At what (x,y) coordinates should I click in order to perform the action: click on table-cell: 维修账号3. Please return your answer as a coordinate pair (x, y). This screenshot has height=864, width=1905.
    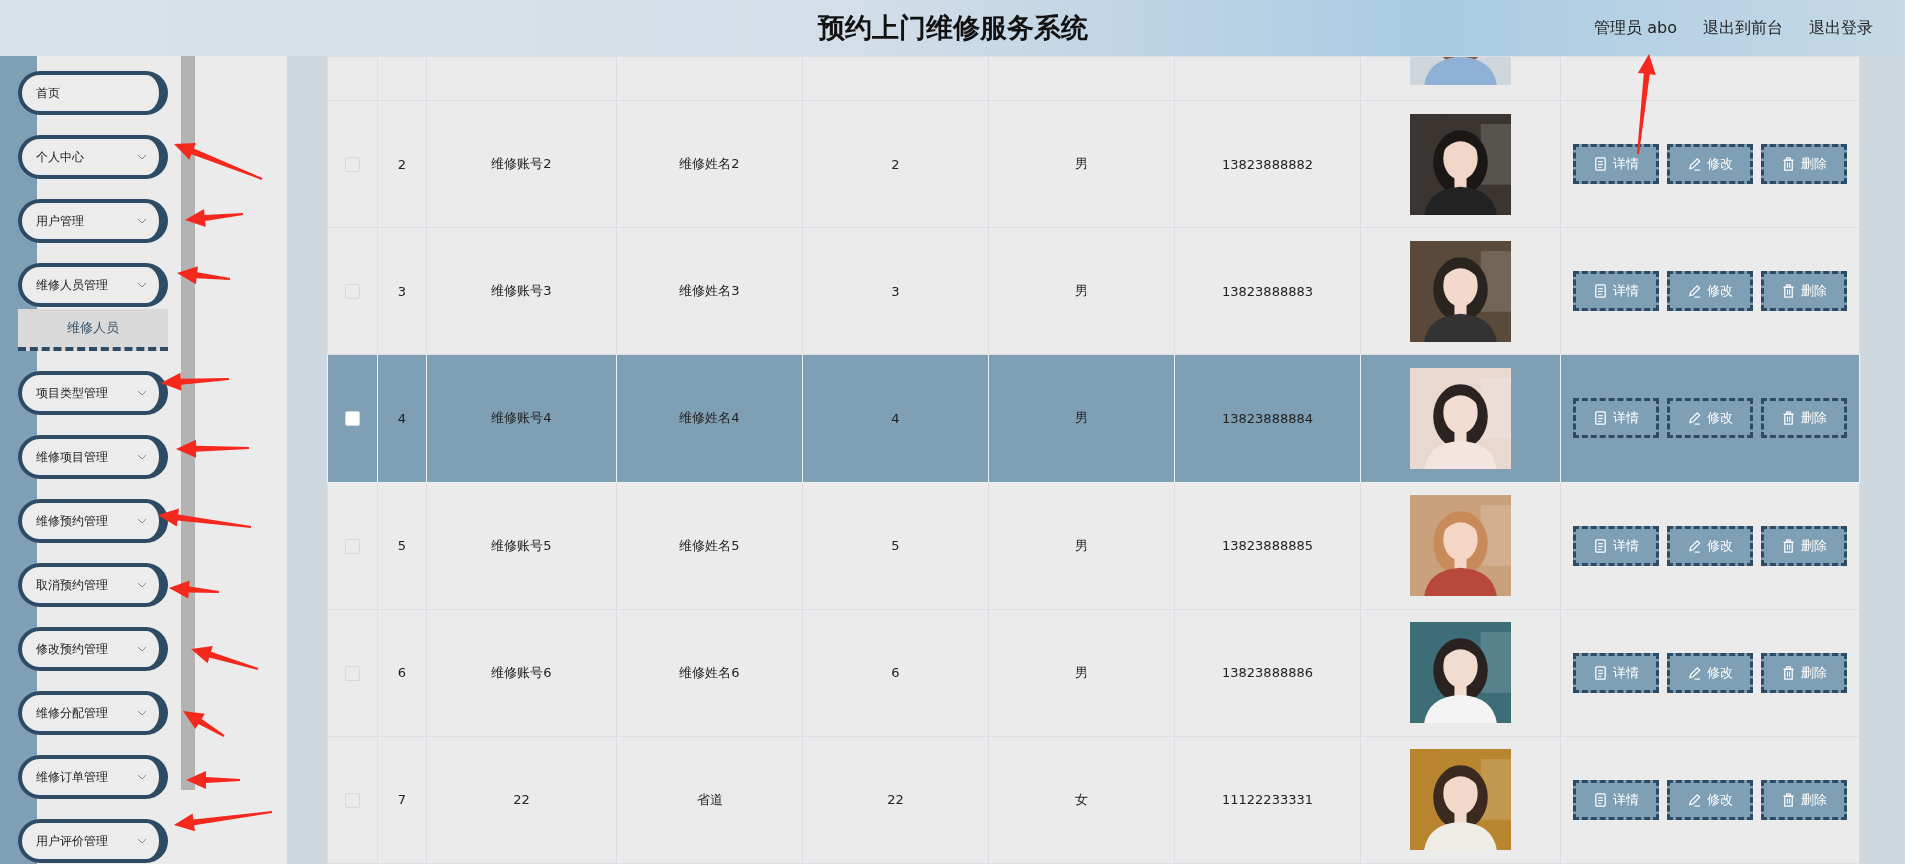
    Looking at the image, I should click on (521, 291).